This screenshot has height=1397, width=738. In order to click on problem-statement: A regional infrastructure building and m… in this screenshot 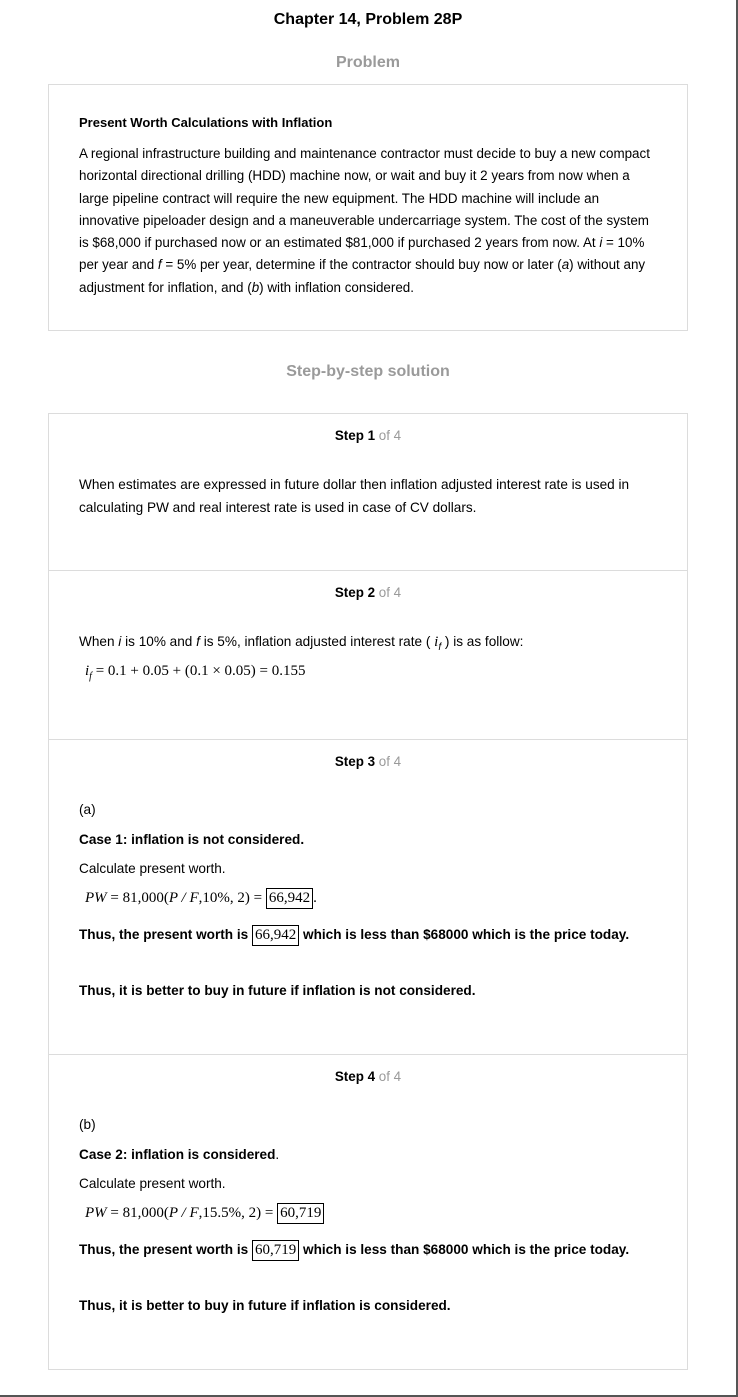, I will do `click(364, 220)`.